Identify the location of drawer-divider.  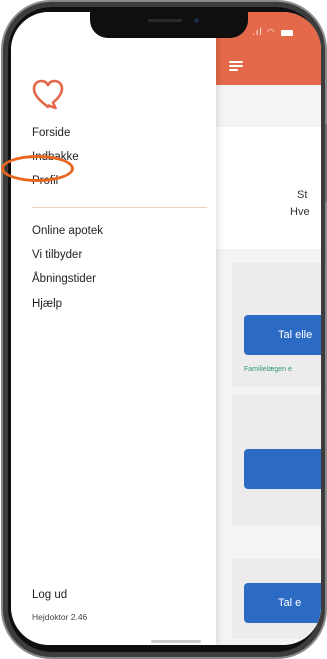
(119, 207).